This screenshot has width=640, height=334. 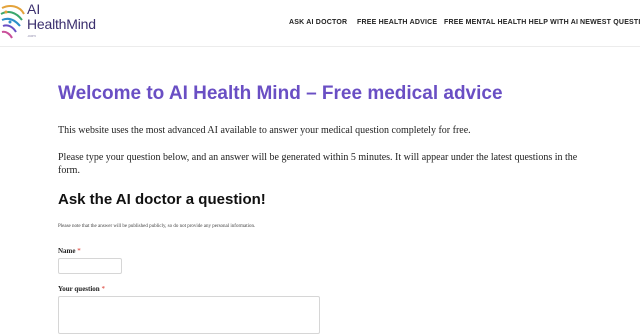 I want to click on name-label: Name *, so click(x=69, y=251).